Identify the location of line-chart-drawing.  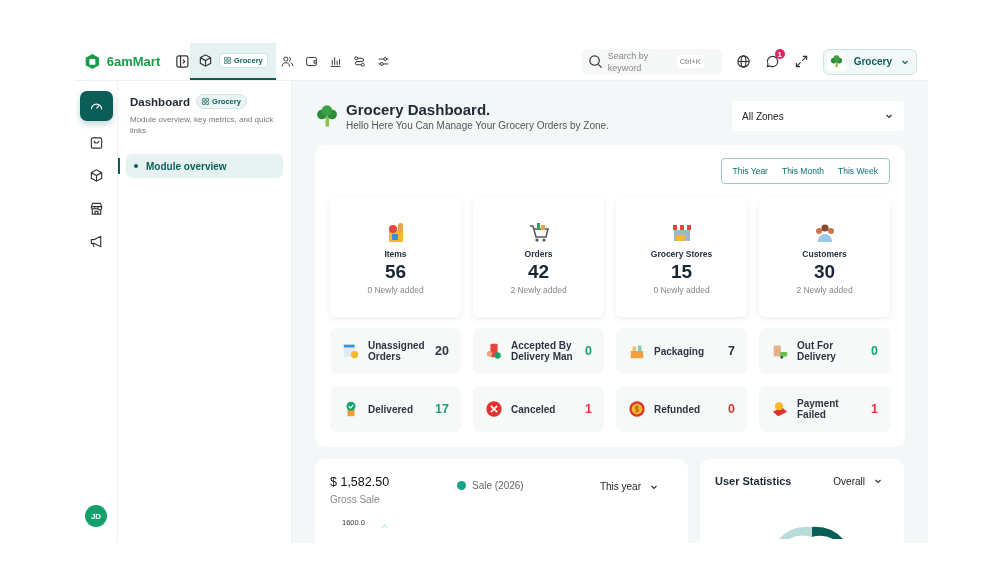
(384, 526).